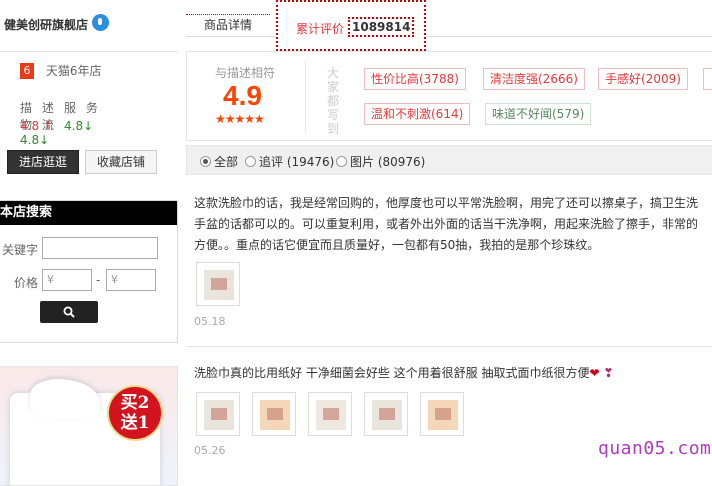  I want to click on shop-rating-values: 4.8 ↑ 4.8↓4.8↓, so click(85, 133).